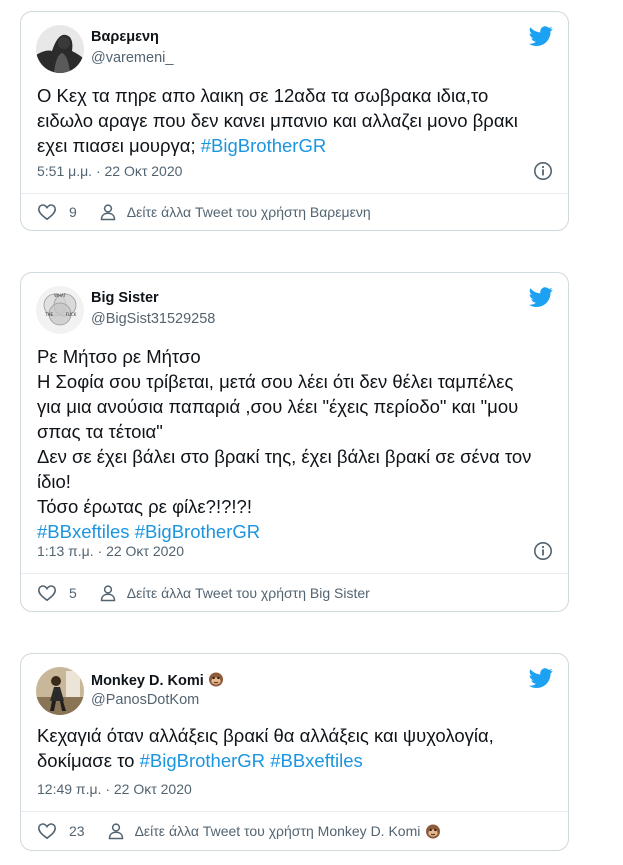 The width and height of the screenshot is (623, 865). I want to click on tweet-text-line: #BBxeftiles #BigBrotherGR, so click(295, 531).